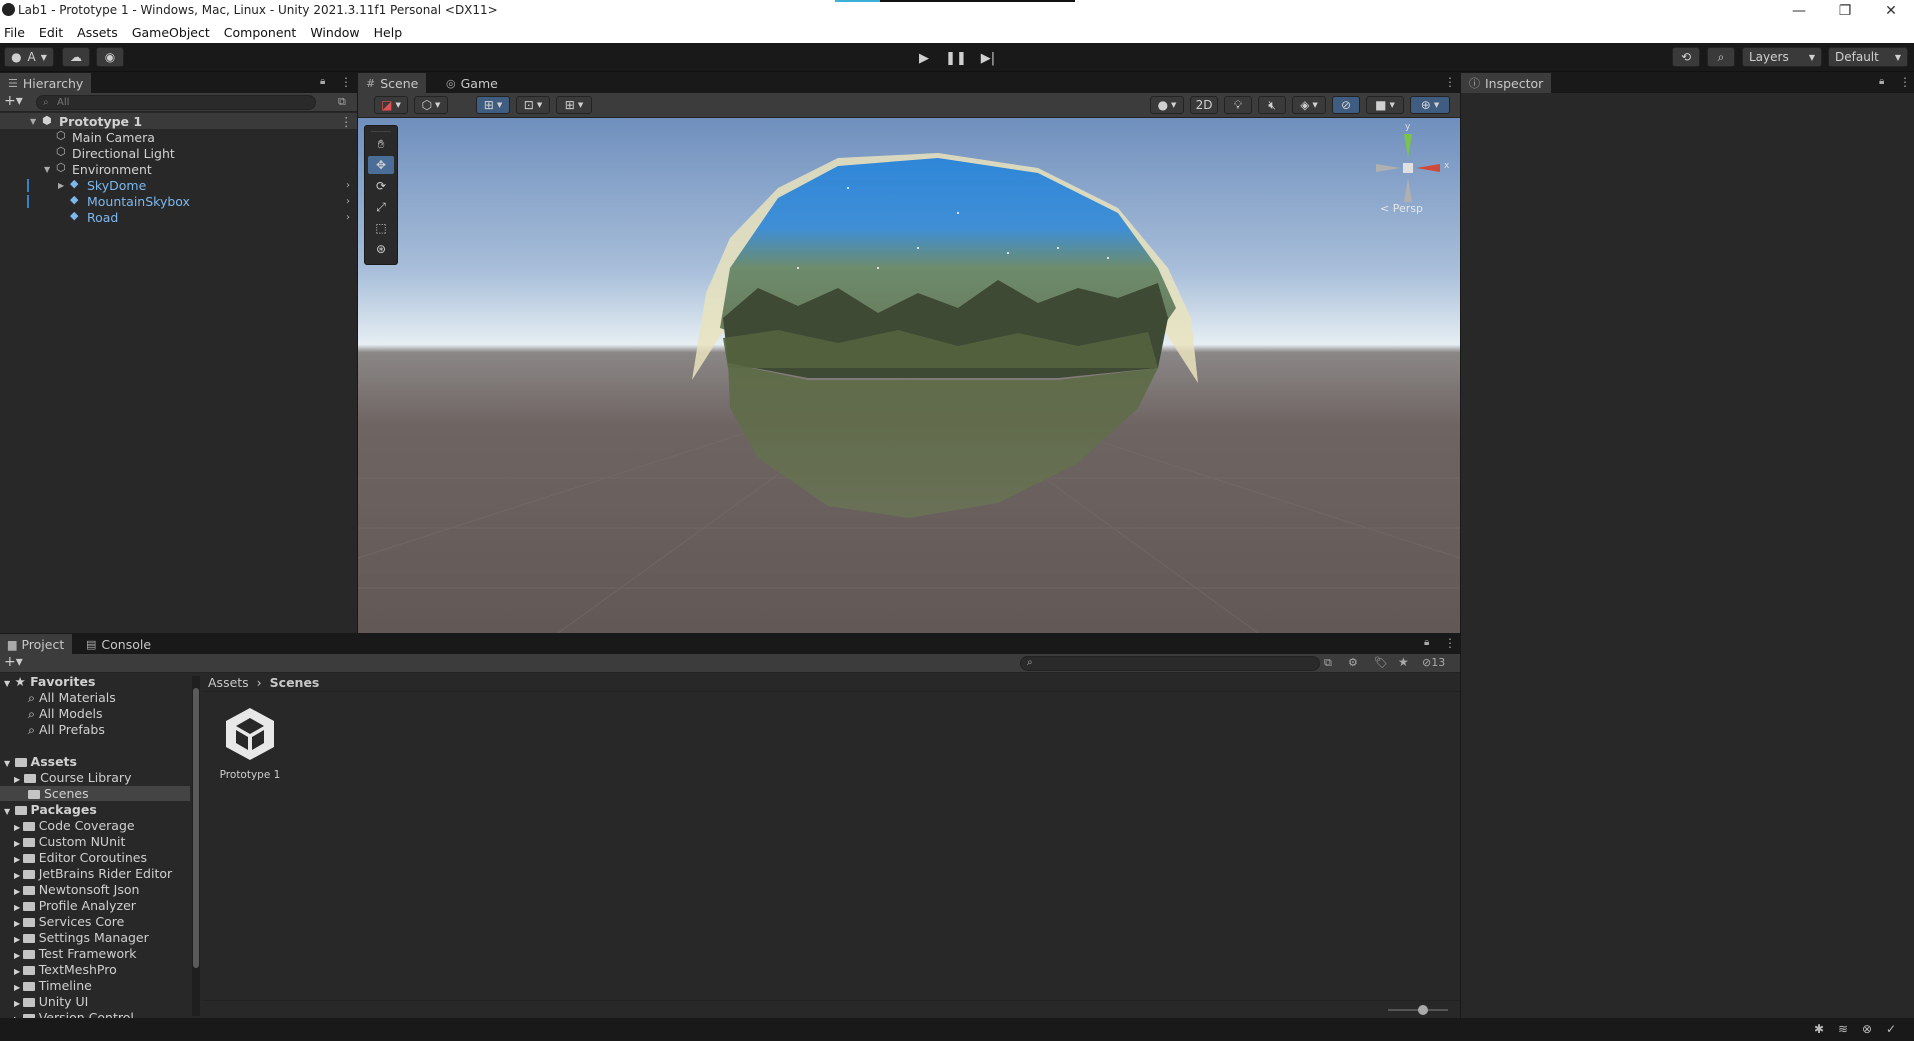 Image resolution: width=1914 pixels, height=1041 pixels. Describe the element at coordinates (381, 228) in the screenshot. I see `rect-tool-button: ⬚` at that location.